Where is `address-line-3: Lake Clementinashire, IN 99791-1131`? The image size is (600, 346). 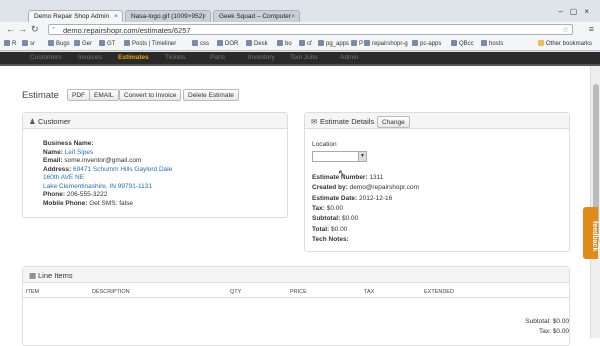 address-line-3: Lake Clementinashire, IN 99791-1131 is located at coordinates (97, 186).